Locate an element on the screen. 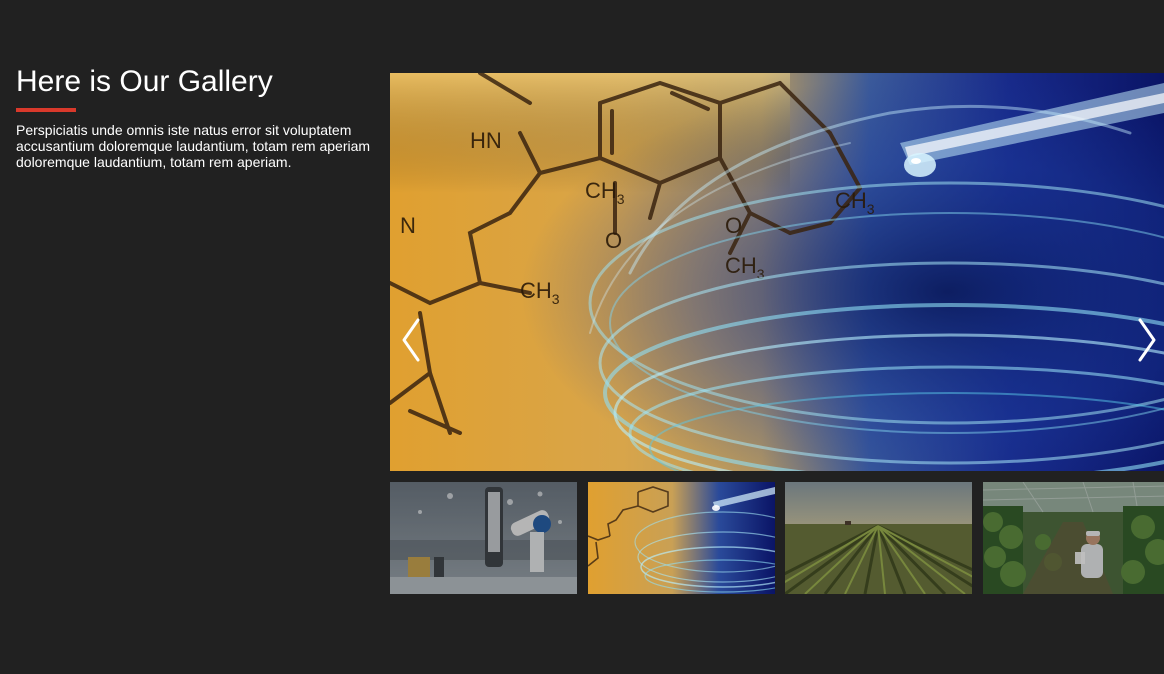  title-underline is located at coordinates (46, 110).